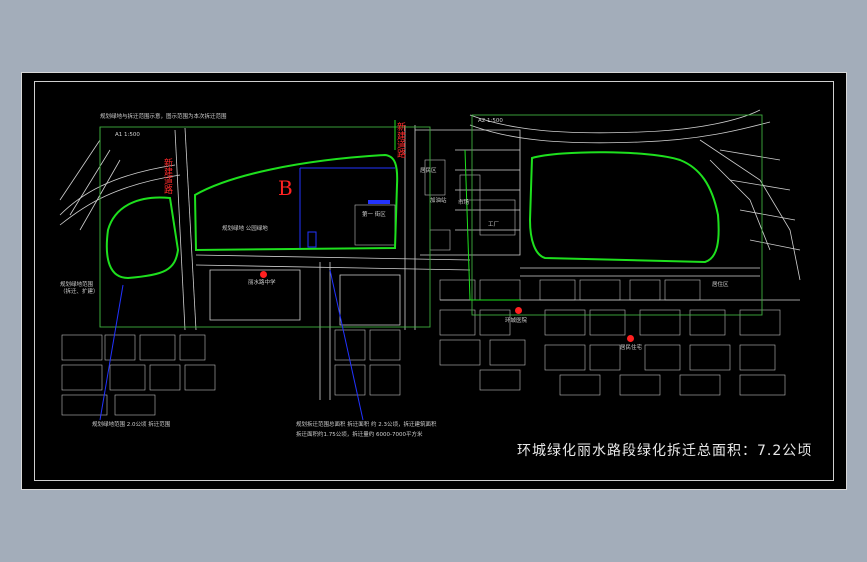 The image size is (867, 562). What do you see at coordinates (518, 310) in the screenshot?
I see `location-marker-hospital` at bounding box center [518, 310].